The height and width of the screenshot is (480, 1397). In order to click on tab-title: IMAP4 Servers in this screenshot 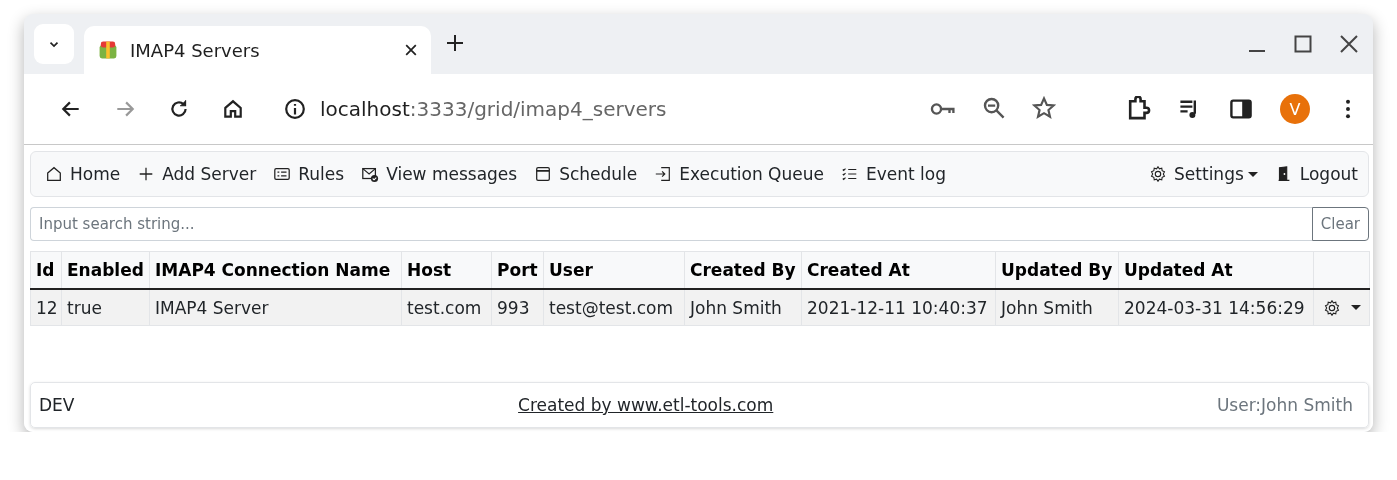, I will do `click(195, 50)`.